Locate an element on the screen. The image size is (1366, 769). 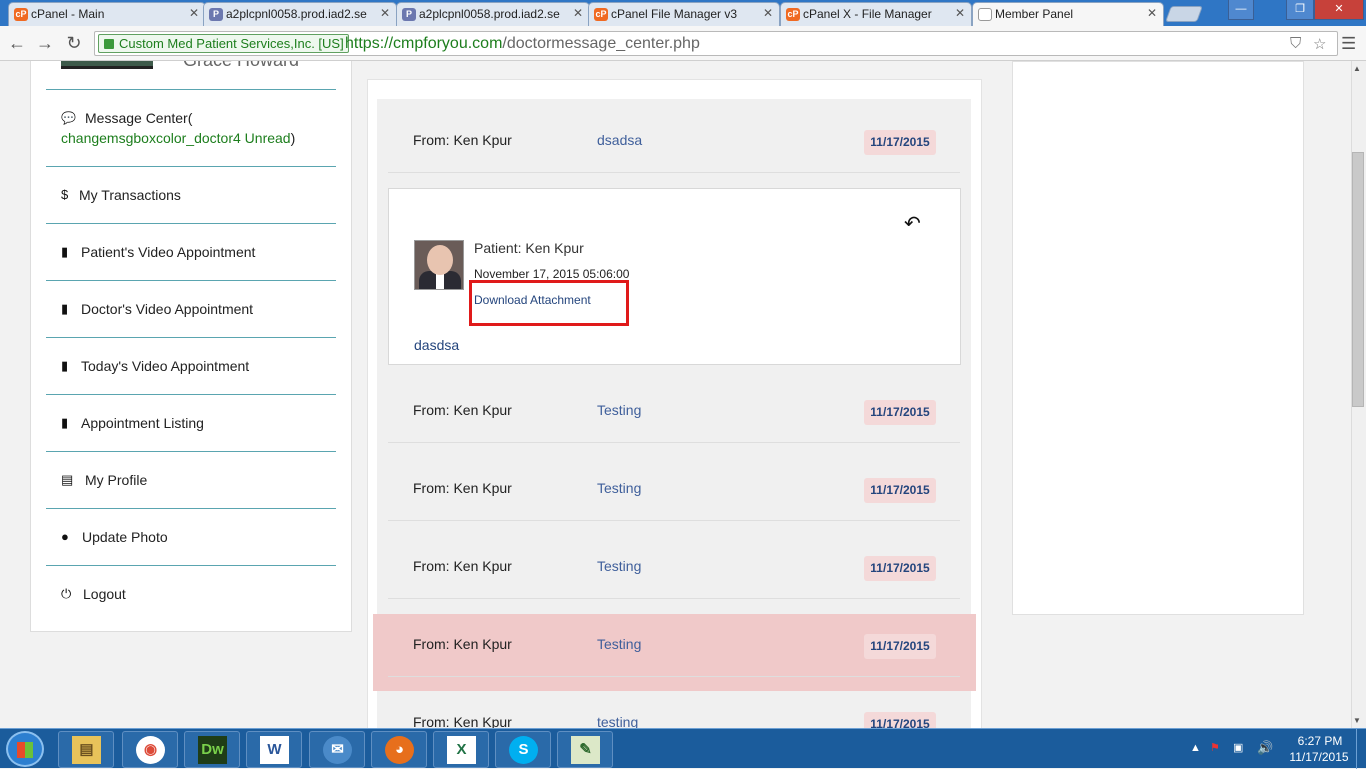
tab-phpmyadmin-2: P a2plcpnl0058.prod.iad2.se ✕ is located at coordinates (493, 14).